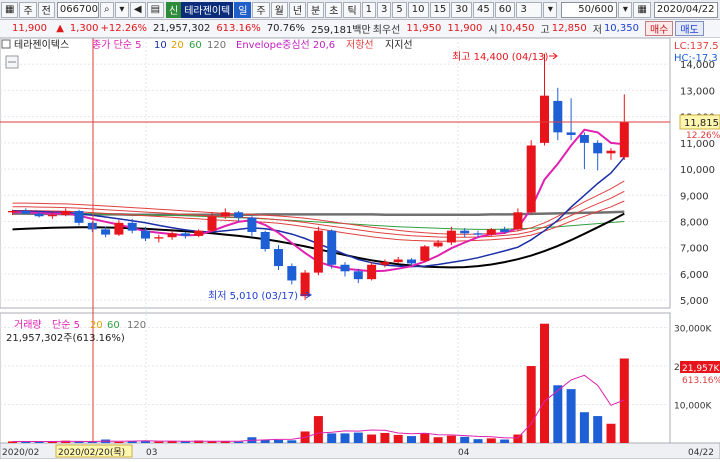  What do you see at coordinates (261, 9) in the screenshot?
I see `period-tab-week: 주` at bounding box center [261, 9].